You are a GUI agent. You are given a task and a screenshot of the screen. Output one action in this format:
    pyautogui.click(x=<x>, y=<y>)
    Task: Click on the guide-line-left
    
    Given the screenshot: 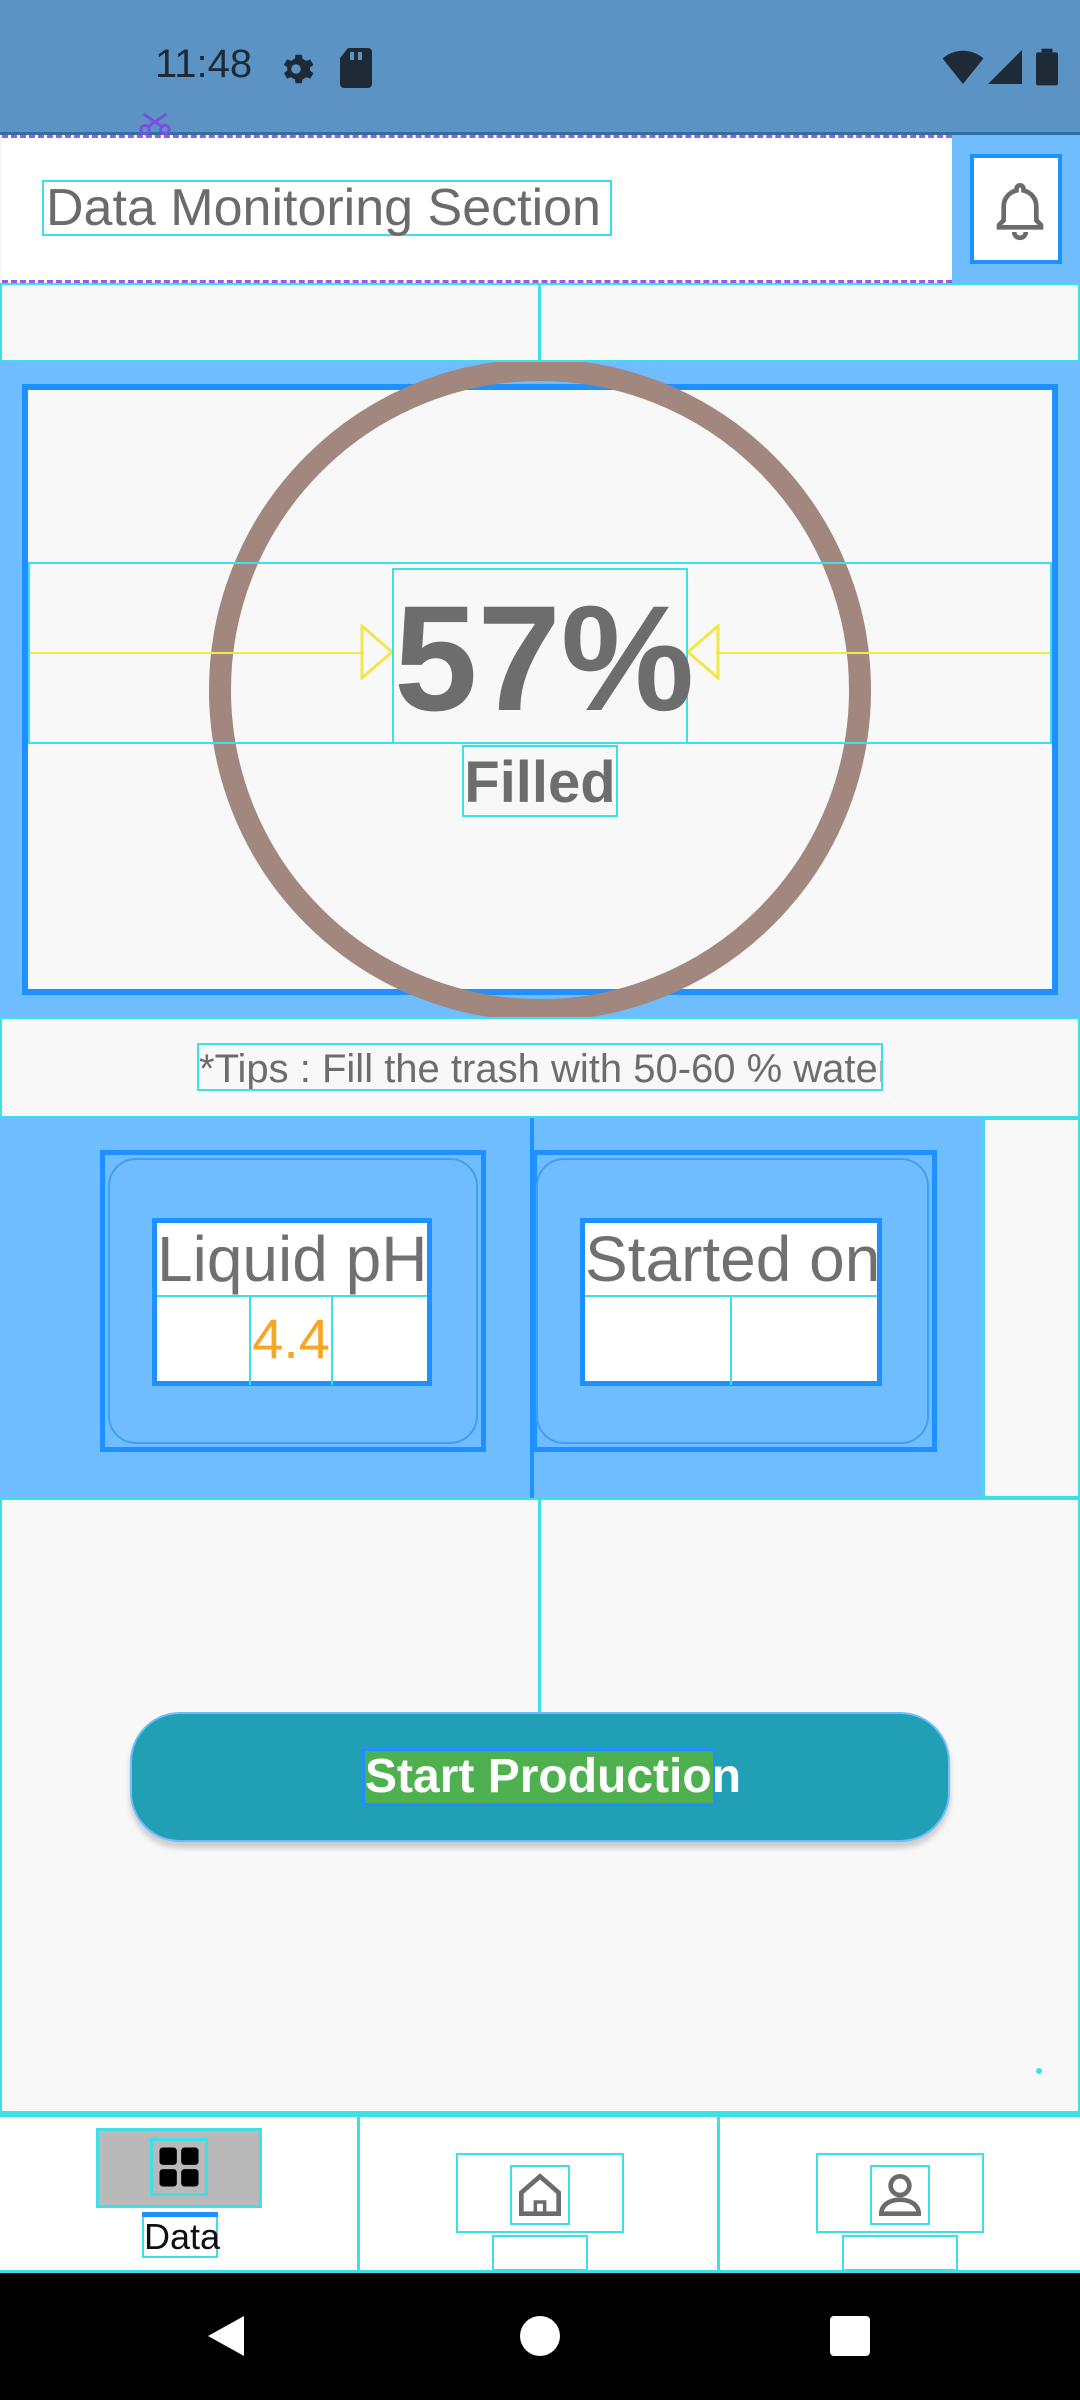 What is the action you would take?
    pyautogui.click(x=197, y=653)
    